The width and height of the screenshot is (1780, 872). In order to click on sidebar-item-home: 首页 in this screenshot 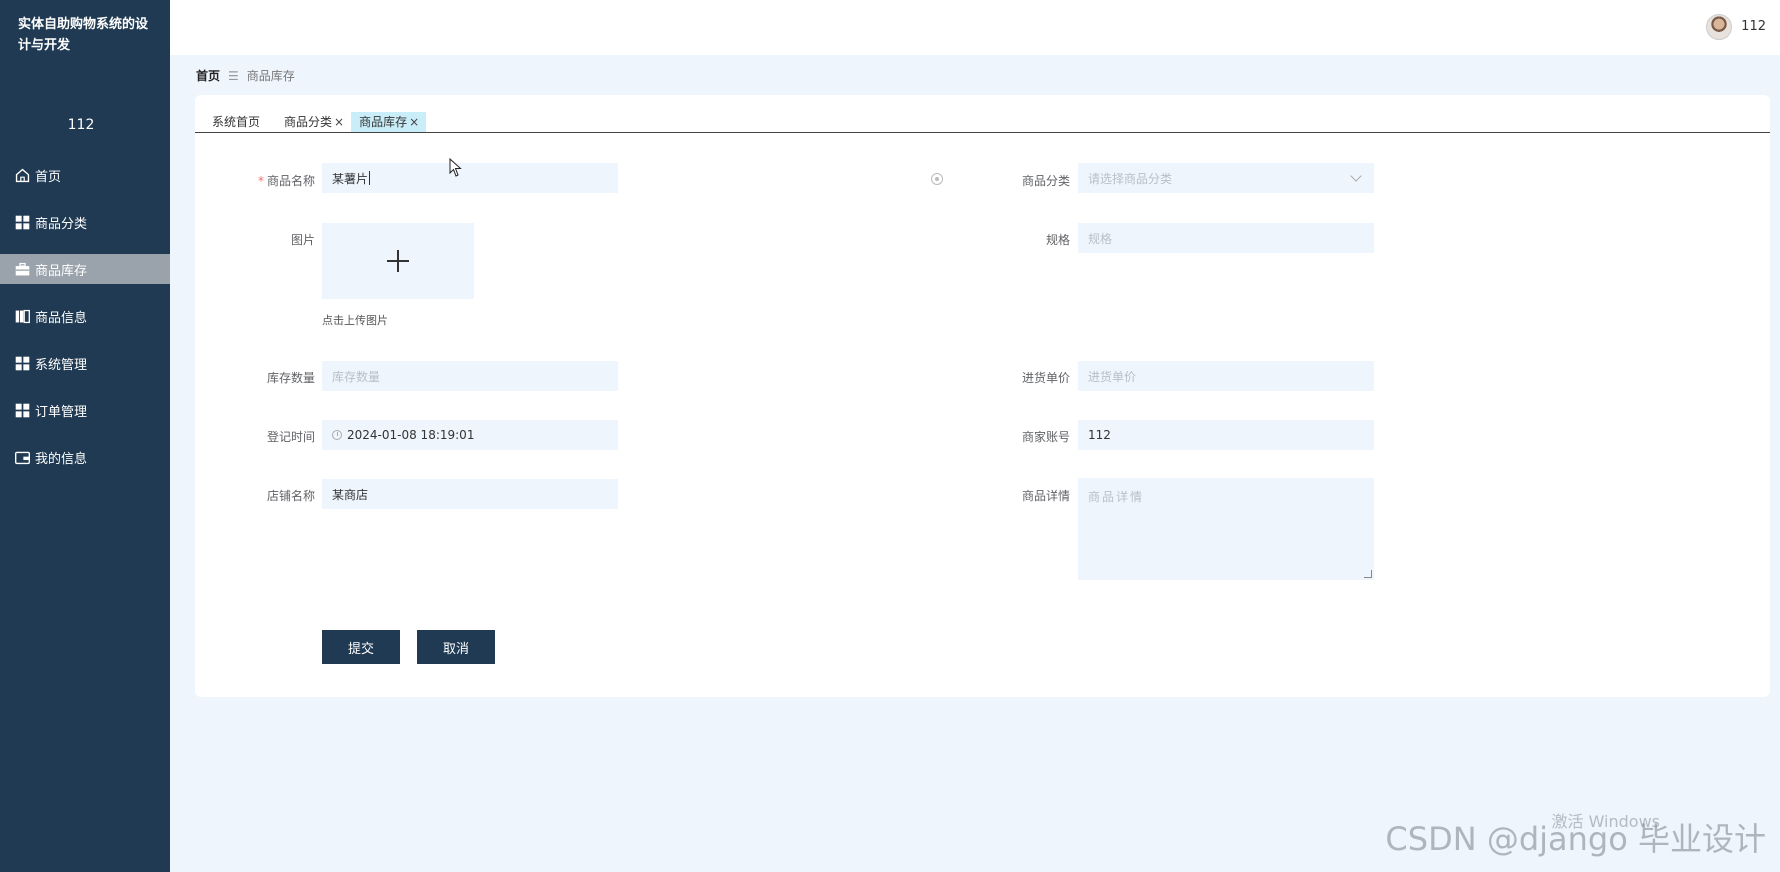, I will do `click(85, 175)`.